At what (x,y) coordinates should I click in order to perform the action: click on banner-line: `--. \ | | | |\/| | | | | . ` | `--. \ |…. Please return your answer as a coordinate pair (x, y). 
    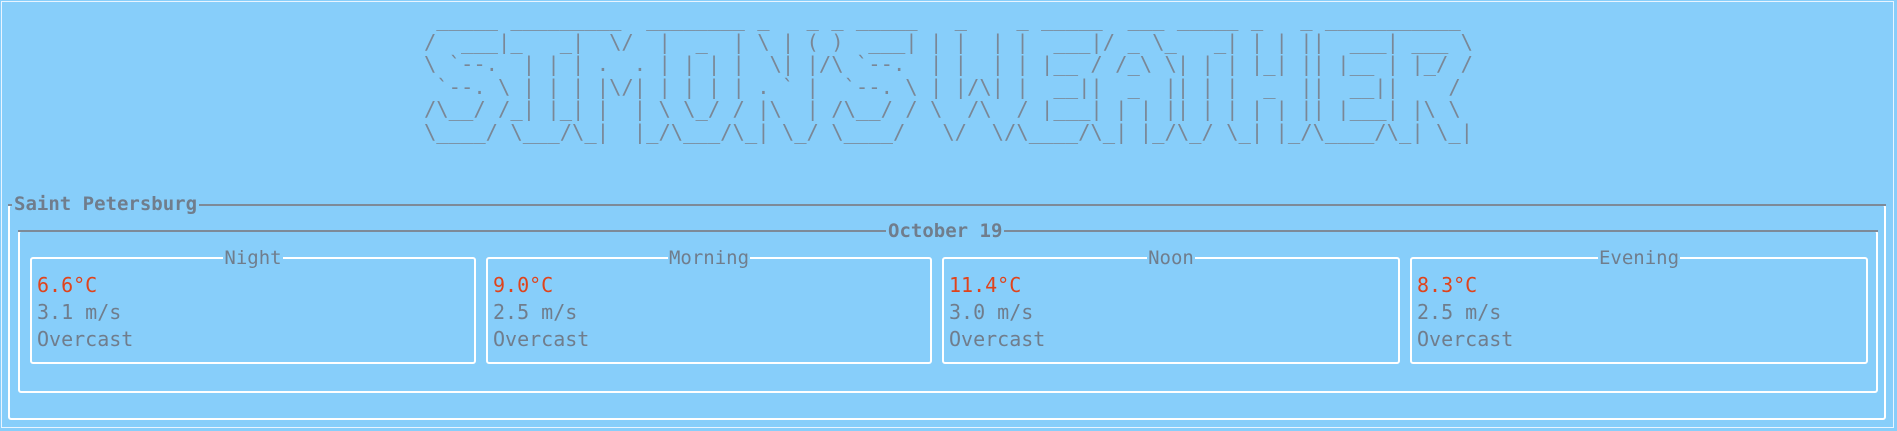
    Looking at the image, I should click on (948, 86).